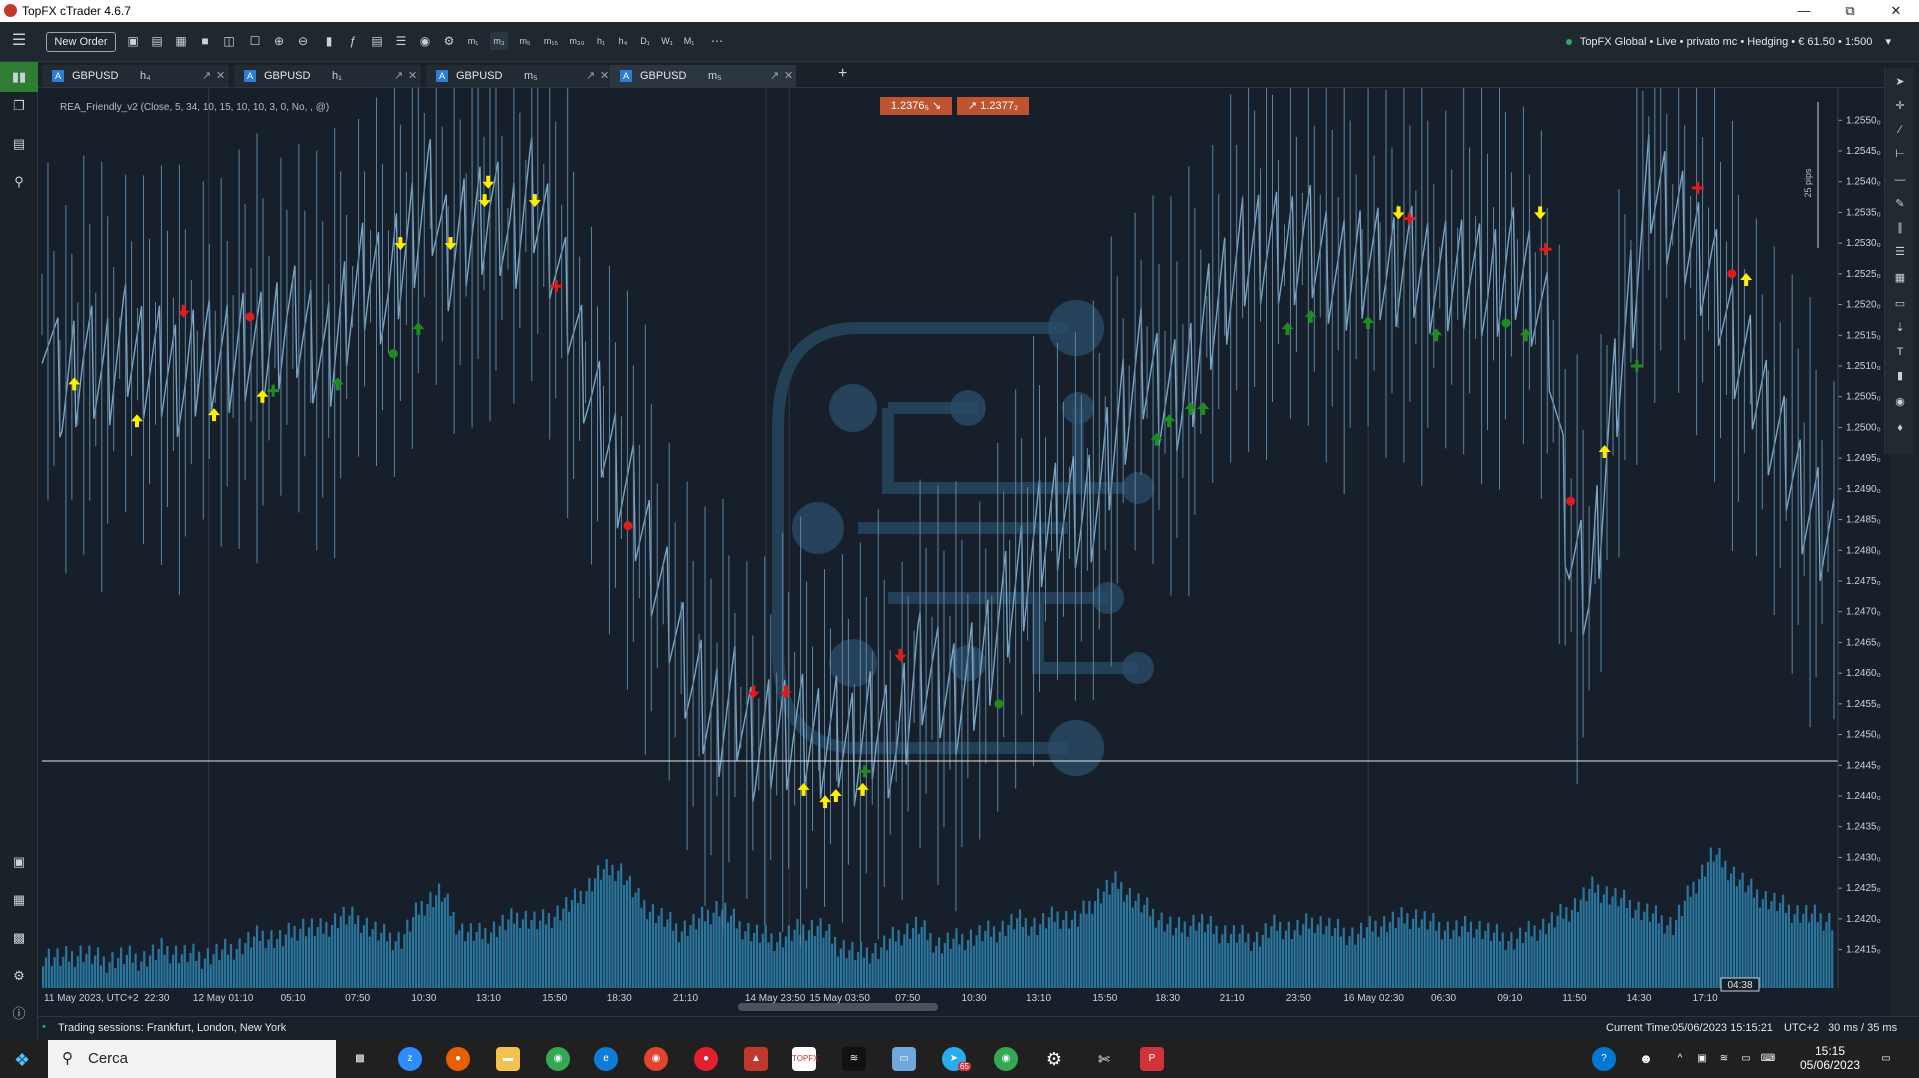 The height and width of the screenshot is (1078, 1919). Describe the element at coordinates (19, 1014) in the screenshot. I see `help-icon: ⓘ` at that location.